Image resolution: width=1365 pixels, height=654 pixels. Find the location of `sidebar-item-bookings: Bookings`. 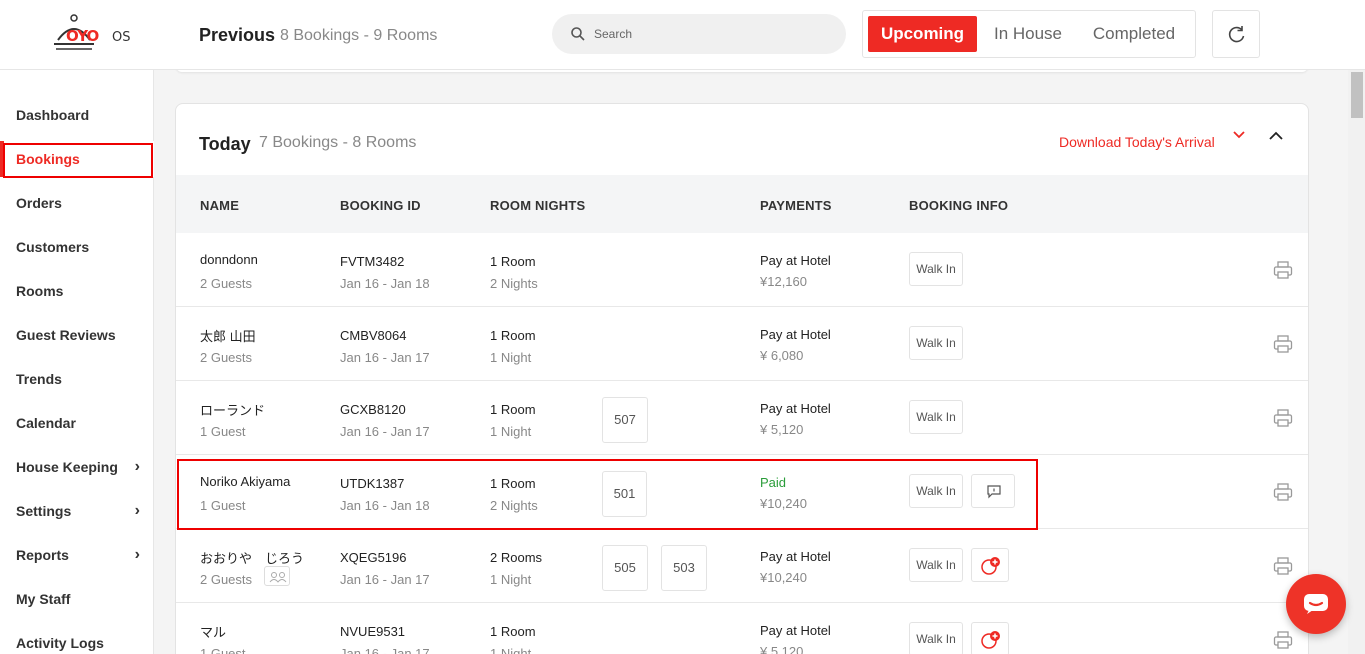

sidebar-item-bookings: Bookings is located at coordinates (77, 159).